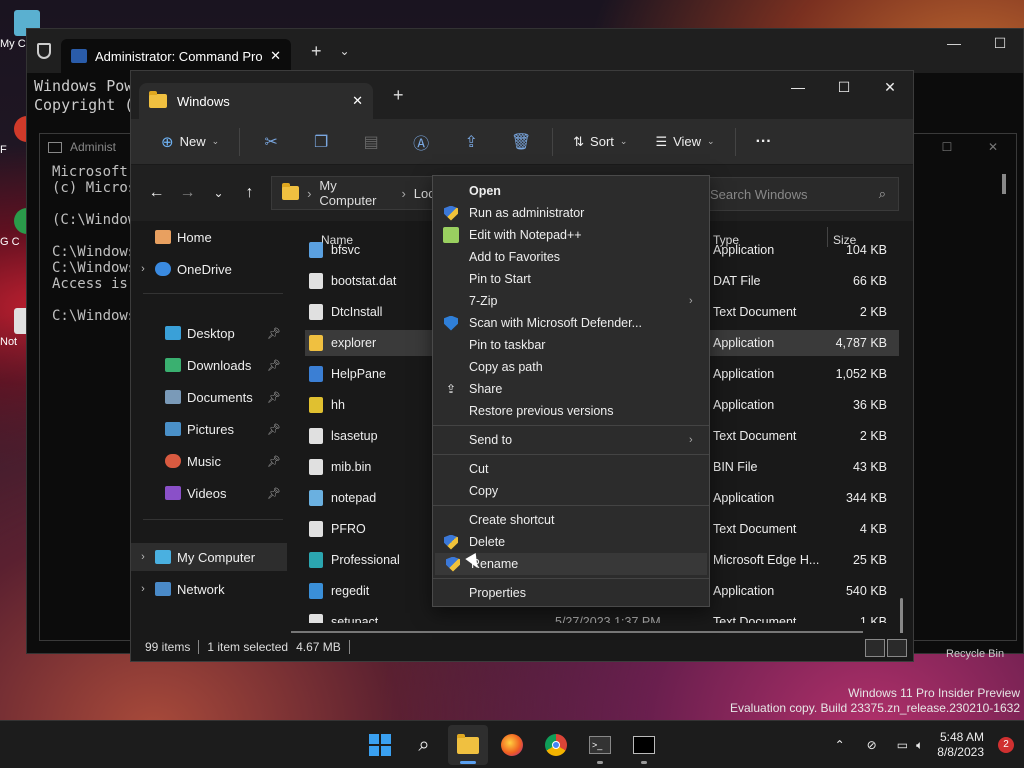 The image size is (1024, 768). What do you see at coordinates (468, 745) in the screenshot?
I see `taskbar-file-explorer` at bounding box center [468, 745].